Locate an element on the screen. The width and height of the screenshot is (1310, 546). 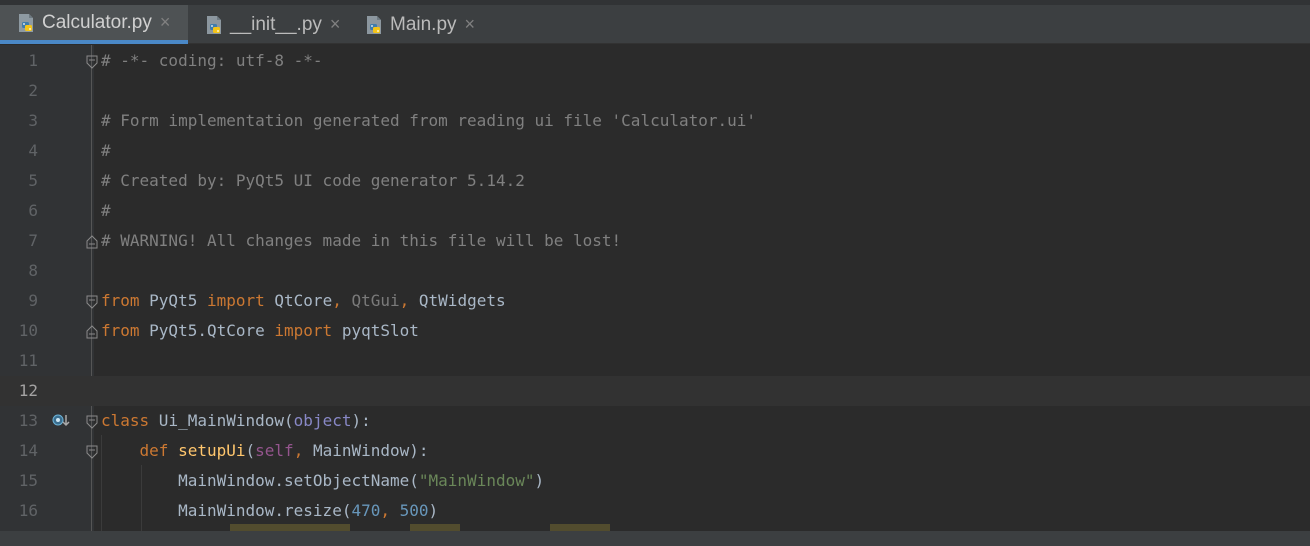
code-line: 10 from PyQt5.QtCore import pyqtSlot is located at coordinates (655, 331).